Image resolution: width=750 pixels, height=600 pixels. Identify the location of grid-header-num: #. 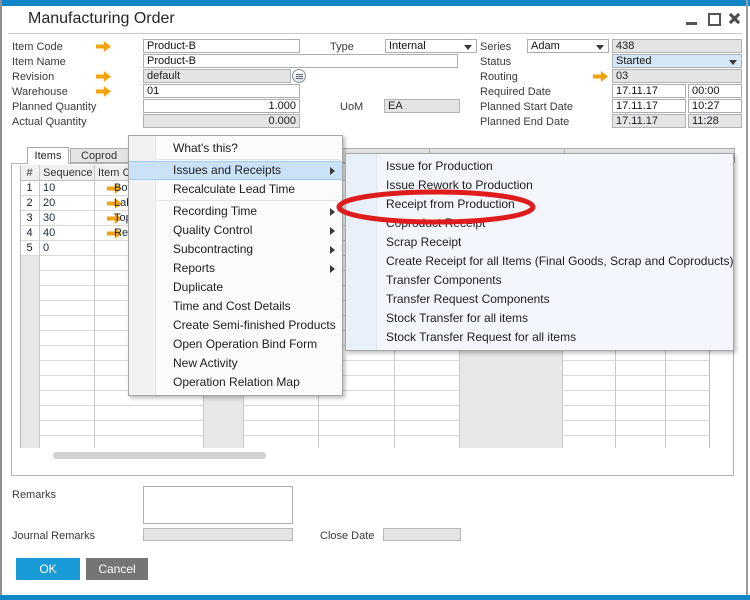
(29, 173).